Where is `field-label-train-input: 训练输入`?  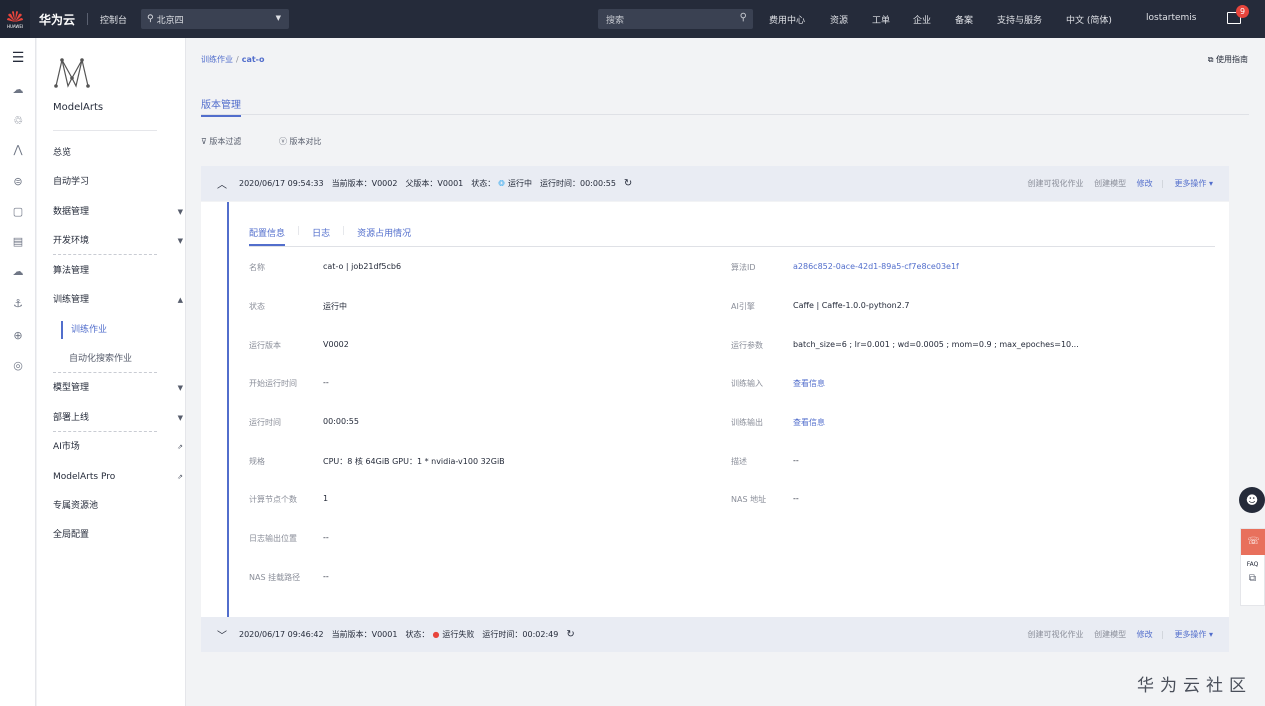 field-label-train-input: 训练输入 is located at coordinates (747, 383).